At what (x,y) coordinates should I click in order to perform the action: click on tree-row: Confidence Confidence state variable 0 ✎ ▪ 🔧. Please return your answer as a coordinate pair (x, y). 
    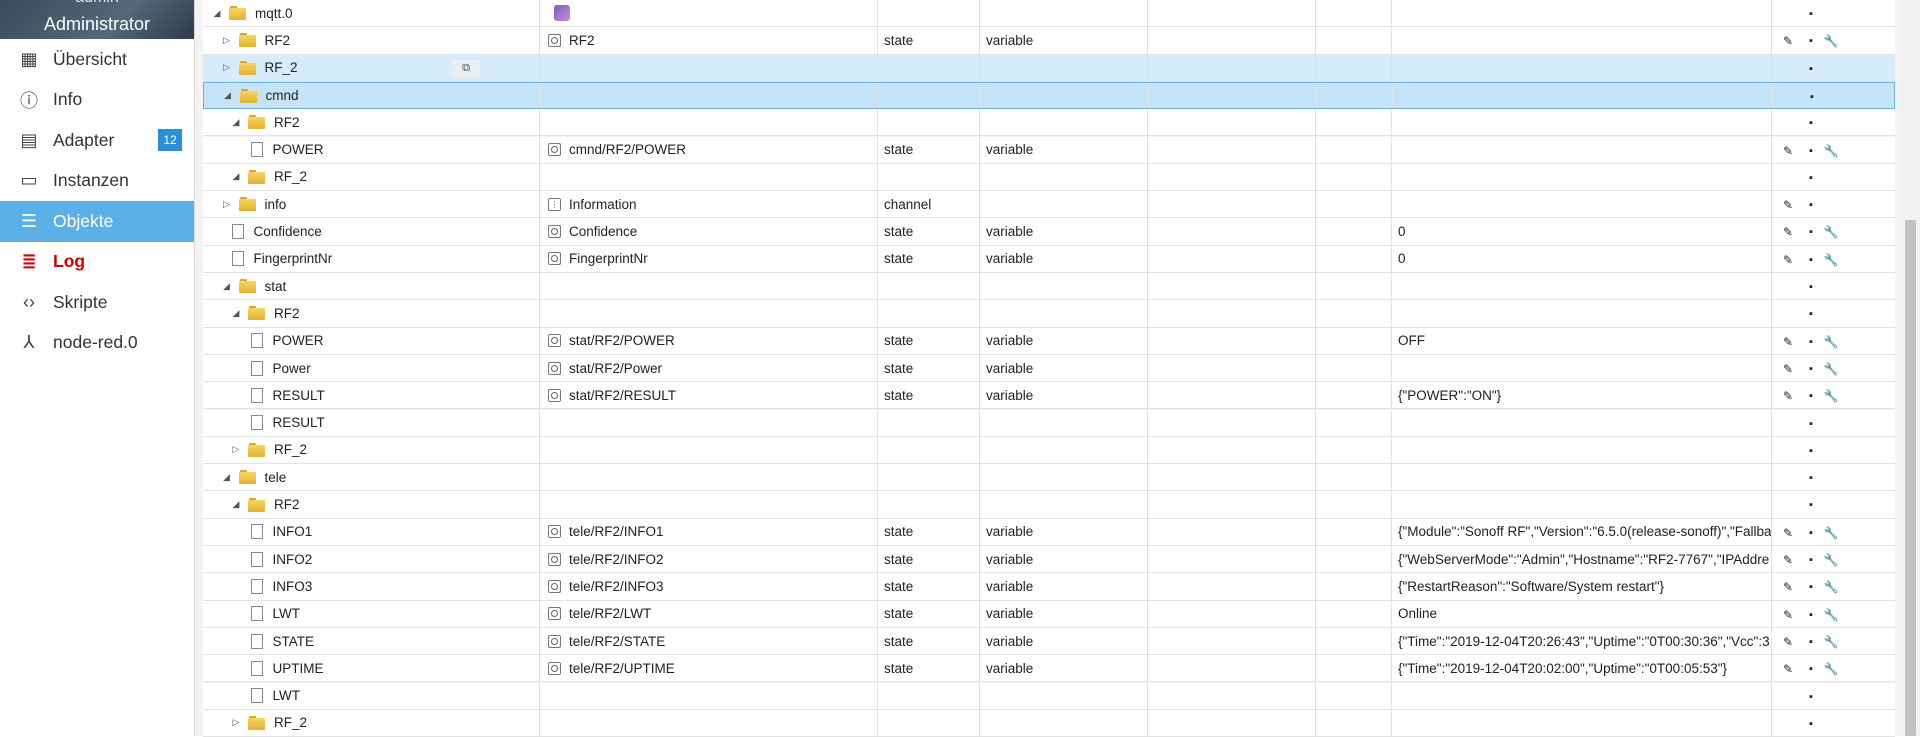
    Looking at the image, I should click on (1049, 232).